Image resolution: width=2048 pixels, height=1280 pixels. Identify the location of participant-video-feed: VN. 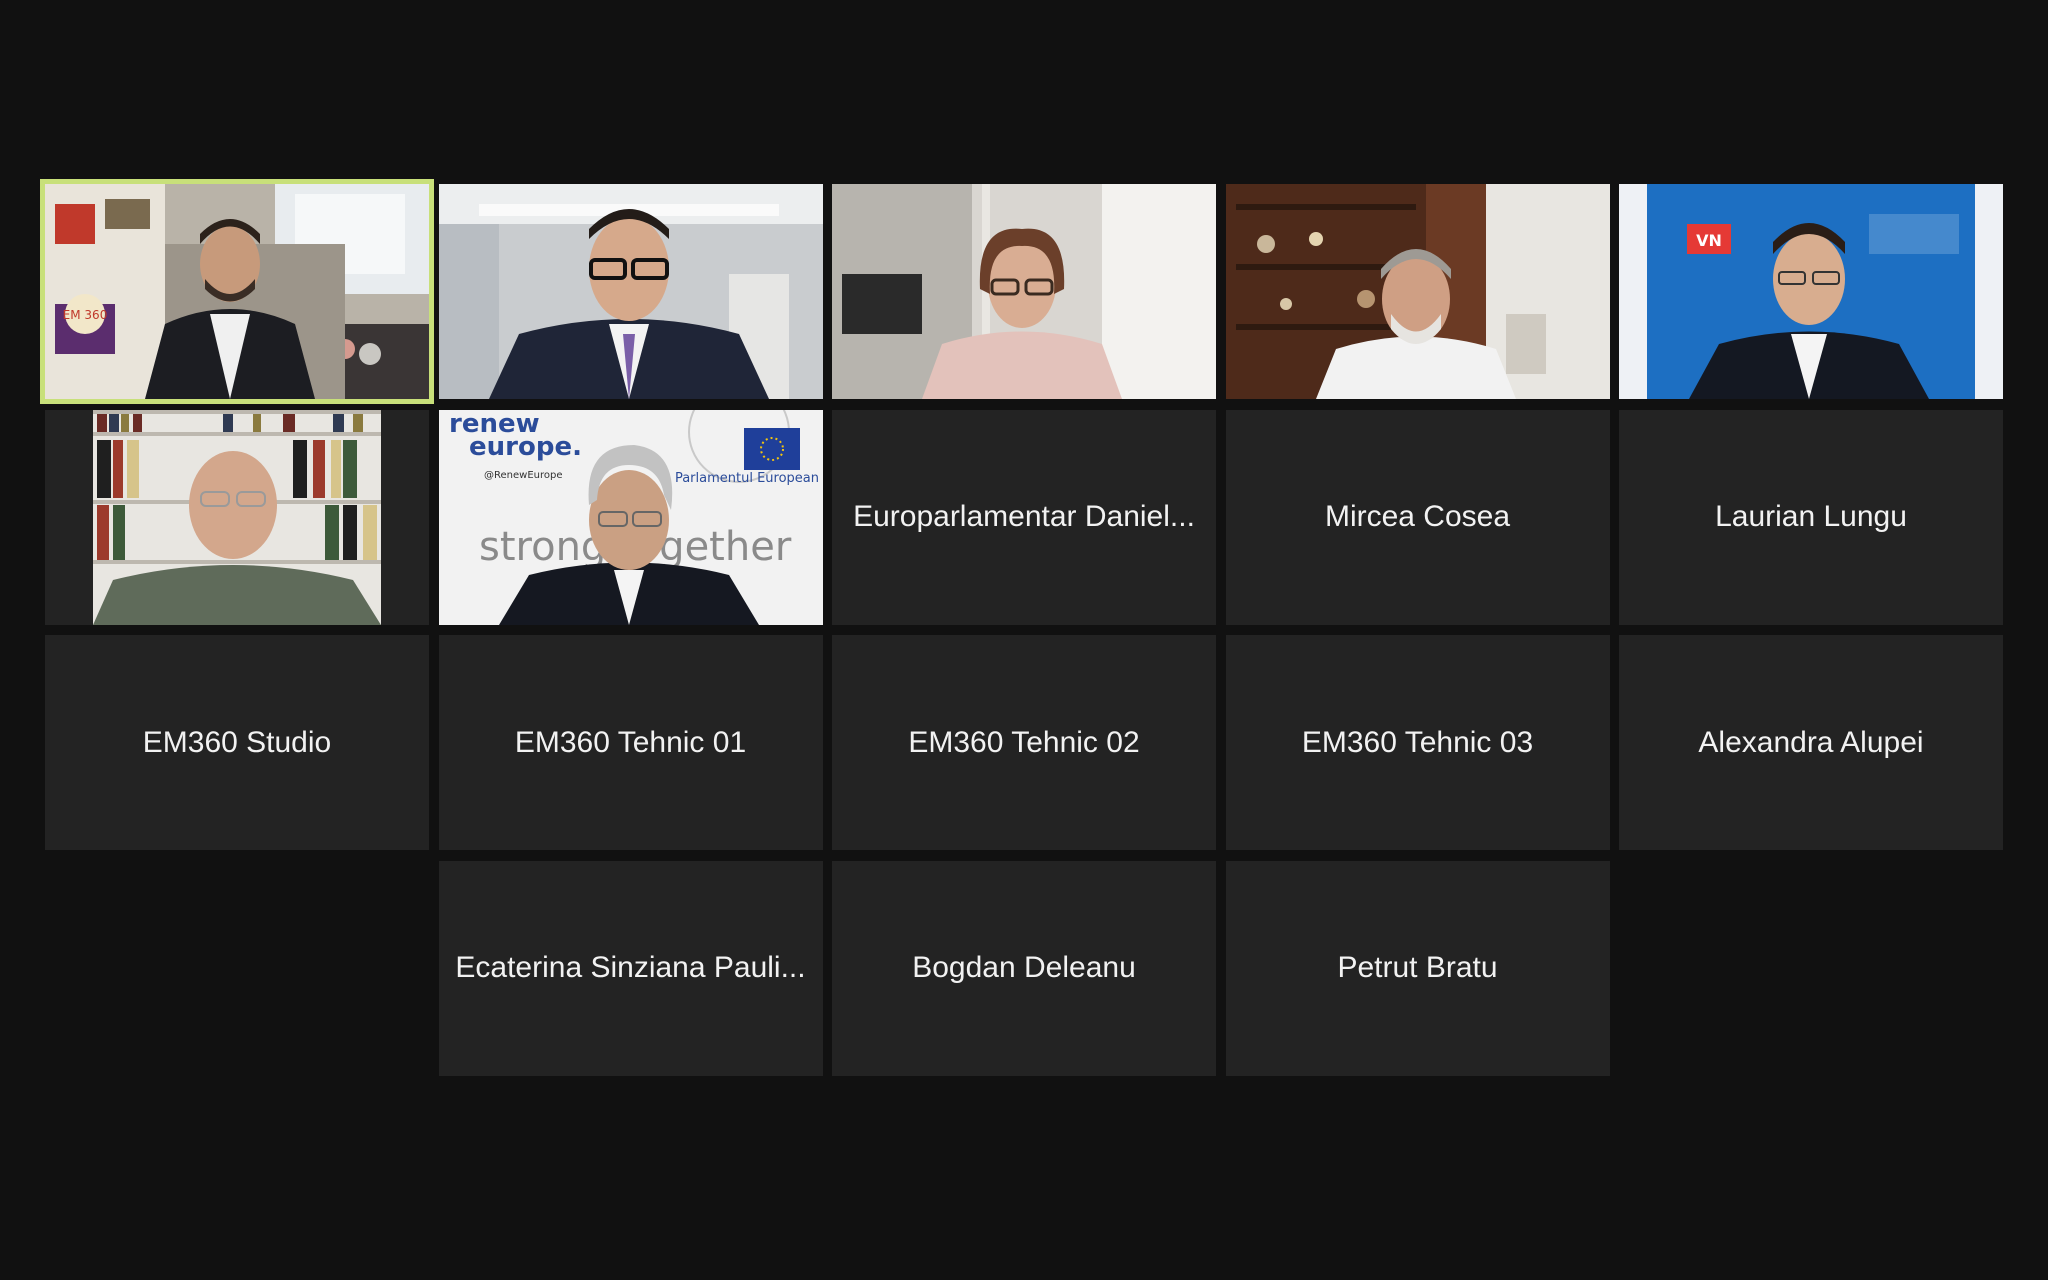
(1811, 291).